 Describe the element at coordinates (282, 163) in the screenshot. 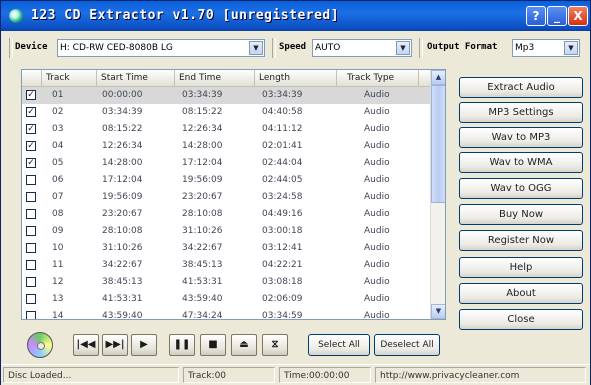

I see `cell-length: 02:44:04` at that location.